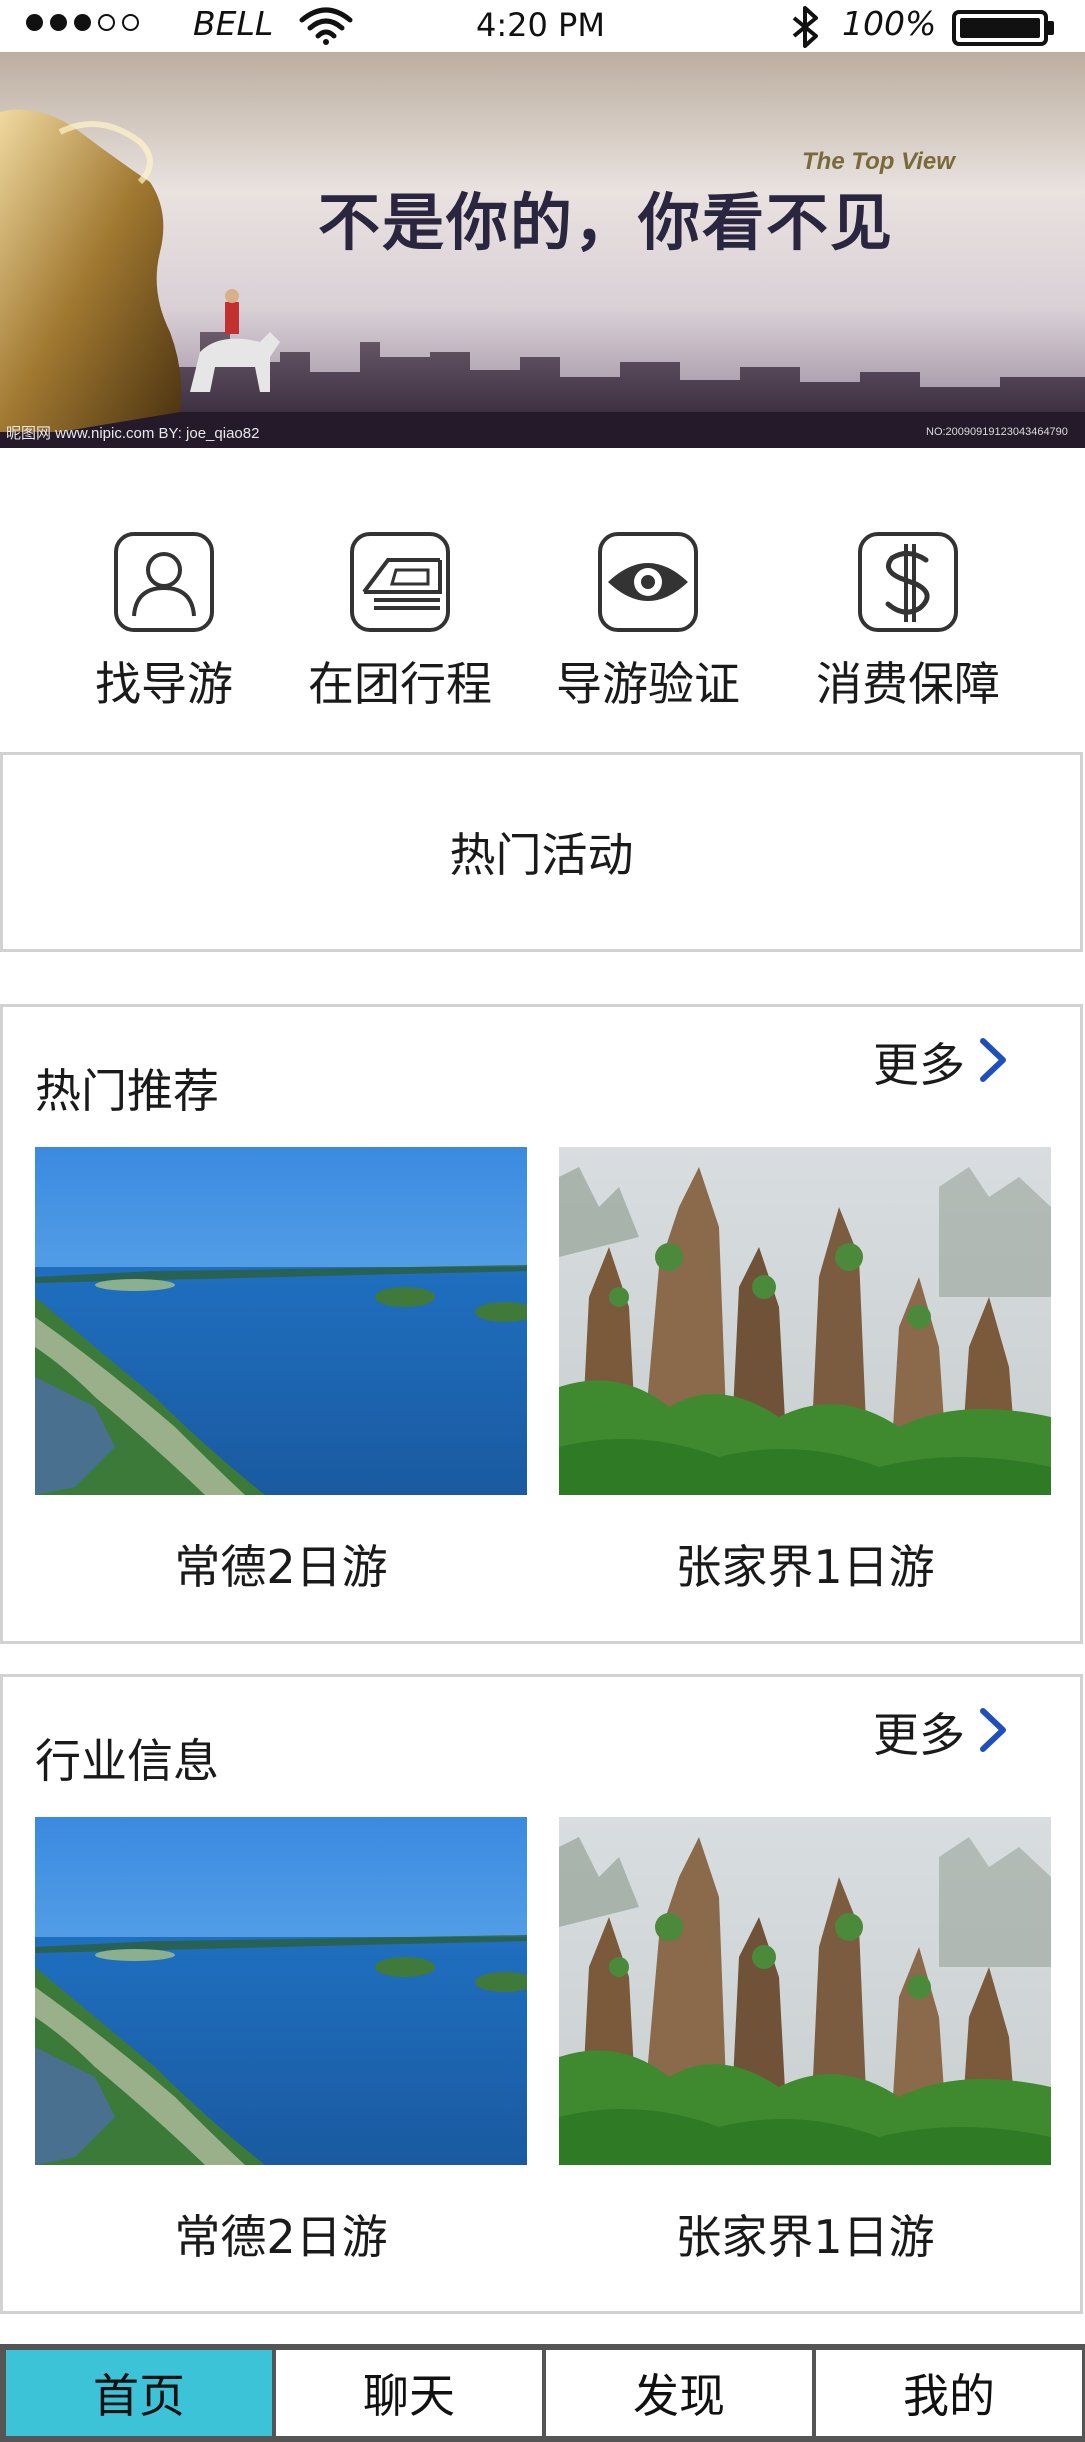 The image size is (1085, 2442). I want to click on hot-activities-banner: 热门活动, so click(541, 852).